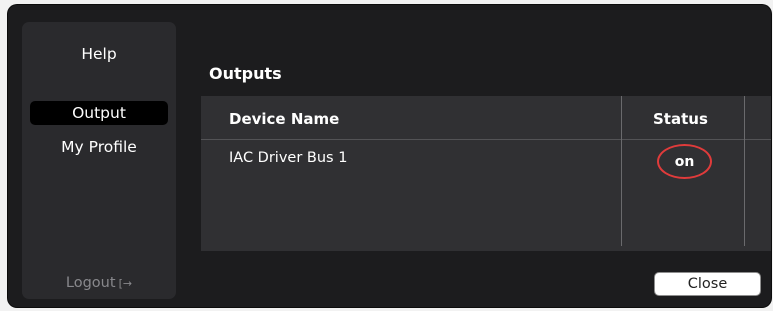 The image size is (773, 311). I want to click on logout-icon: [→, so click(125, 283).